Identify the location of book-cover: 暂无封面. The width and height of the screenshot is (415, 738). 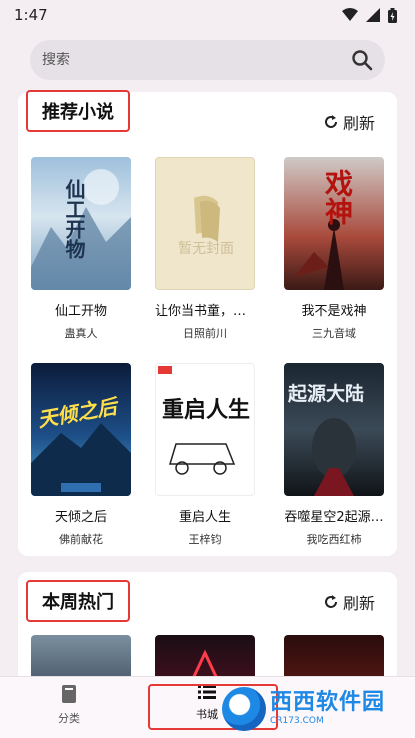
(205, 223).